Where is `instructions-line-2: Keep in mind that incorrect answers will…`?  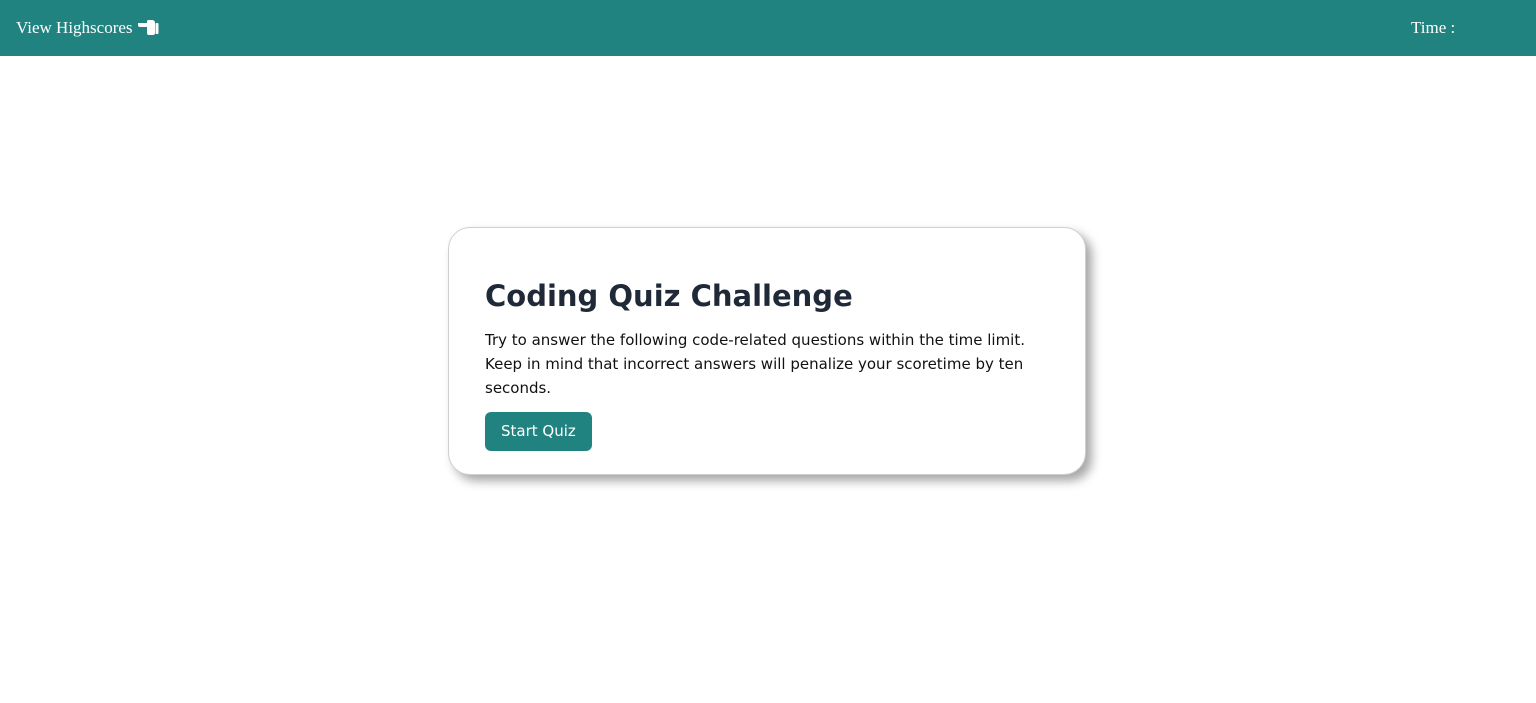
instructions-line-2: Keep in mind that incorrect answers will… is located at coordinates (754, 376).